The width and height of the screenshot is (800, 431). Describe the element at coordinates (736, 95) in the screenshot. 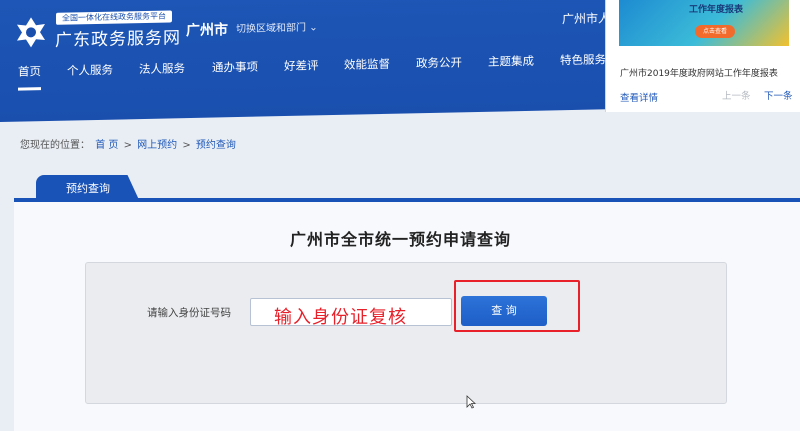

I see `prev-button: 上一条` at that location.